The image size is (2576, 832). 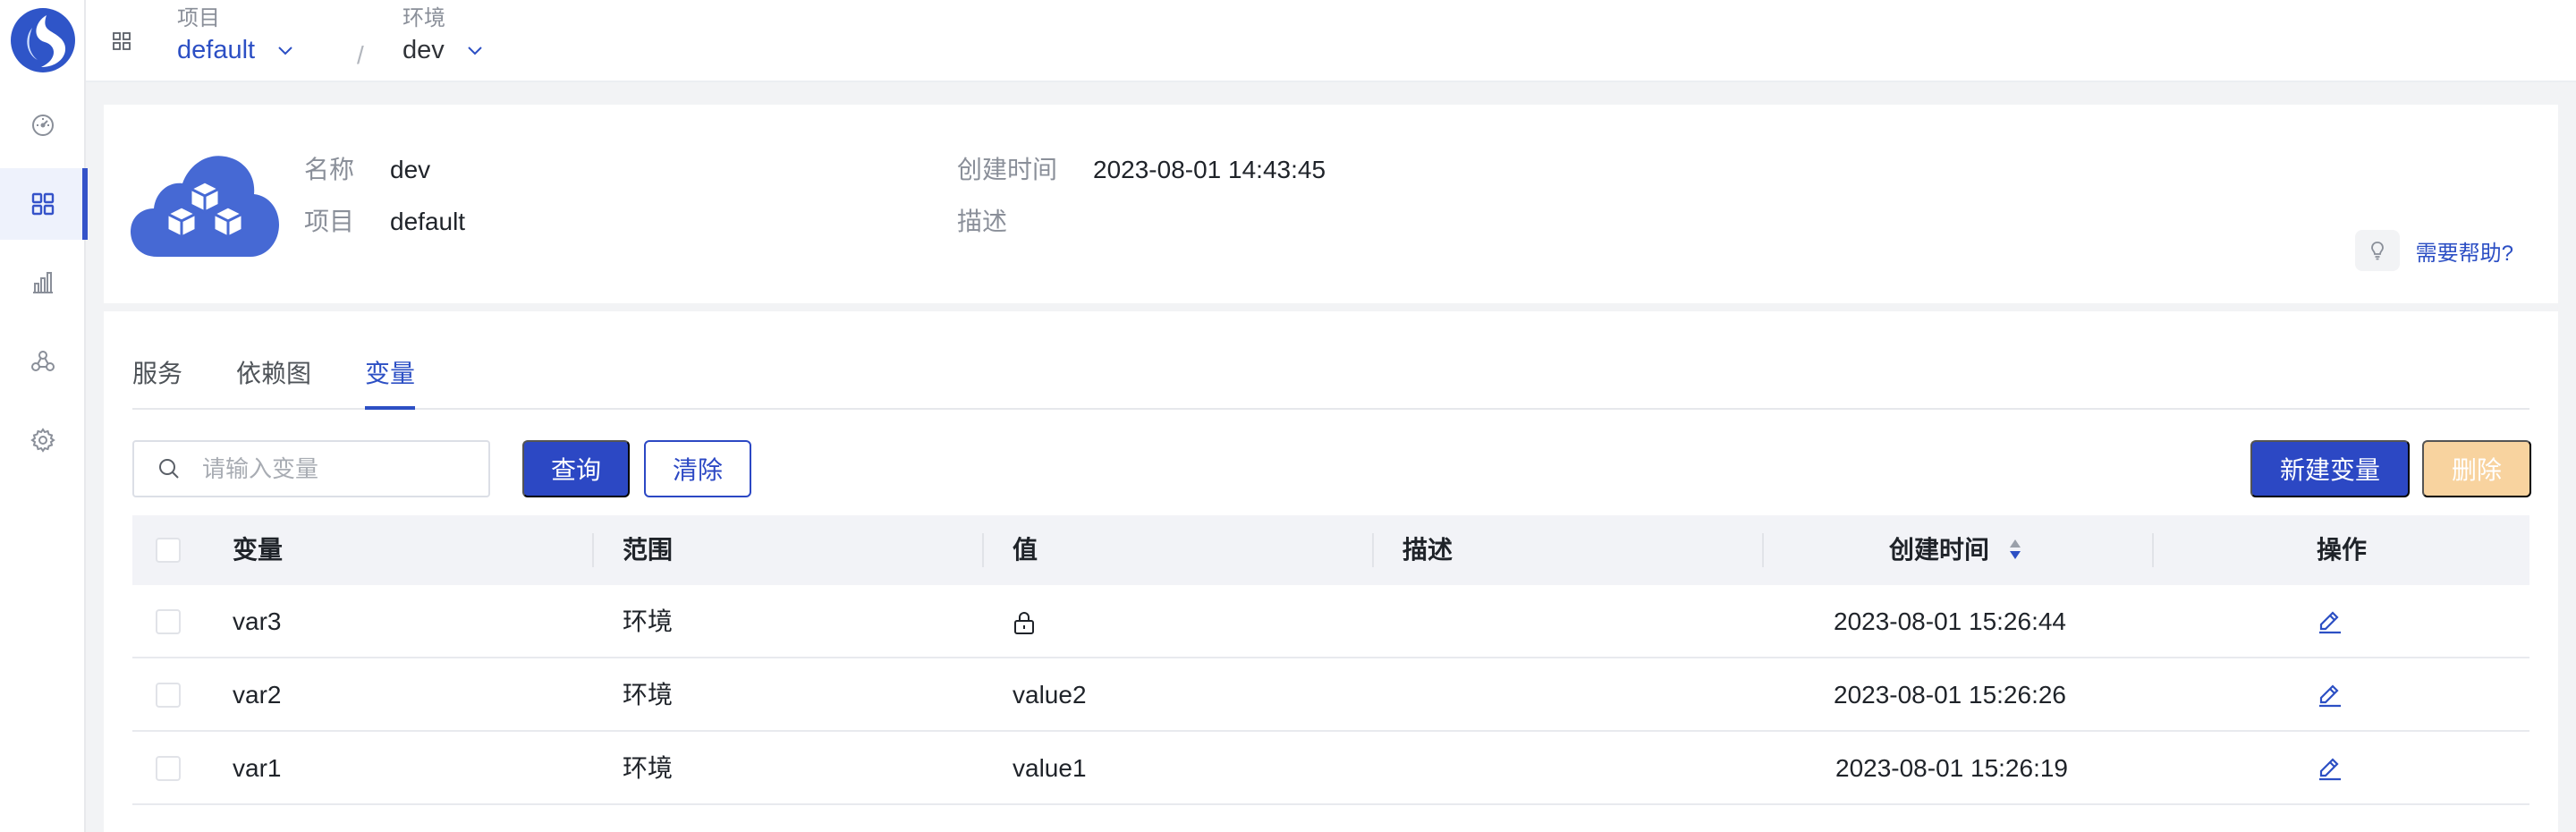 I want to click on col-header-created: 创建时间, so click(x=1955, y=550).